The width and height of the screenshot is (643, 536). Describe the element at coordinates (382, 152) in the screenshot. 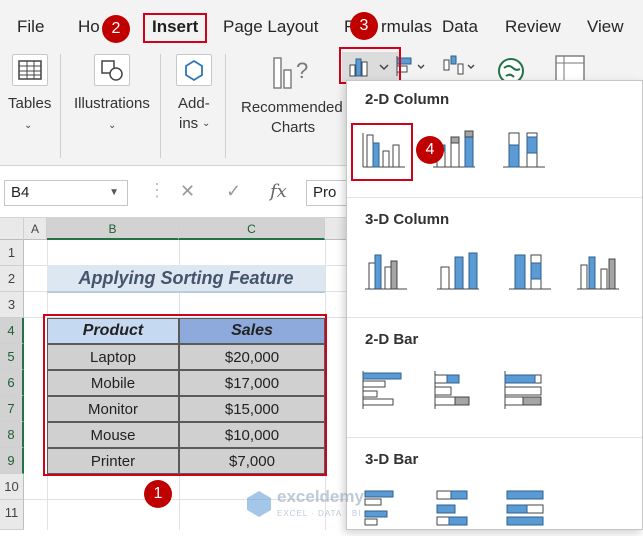

I see `clustered-column-highlight` at that location.